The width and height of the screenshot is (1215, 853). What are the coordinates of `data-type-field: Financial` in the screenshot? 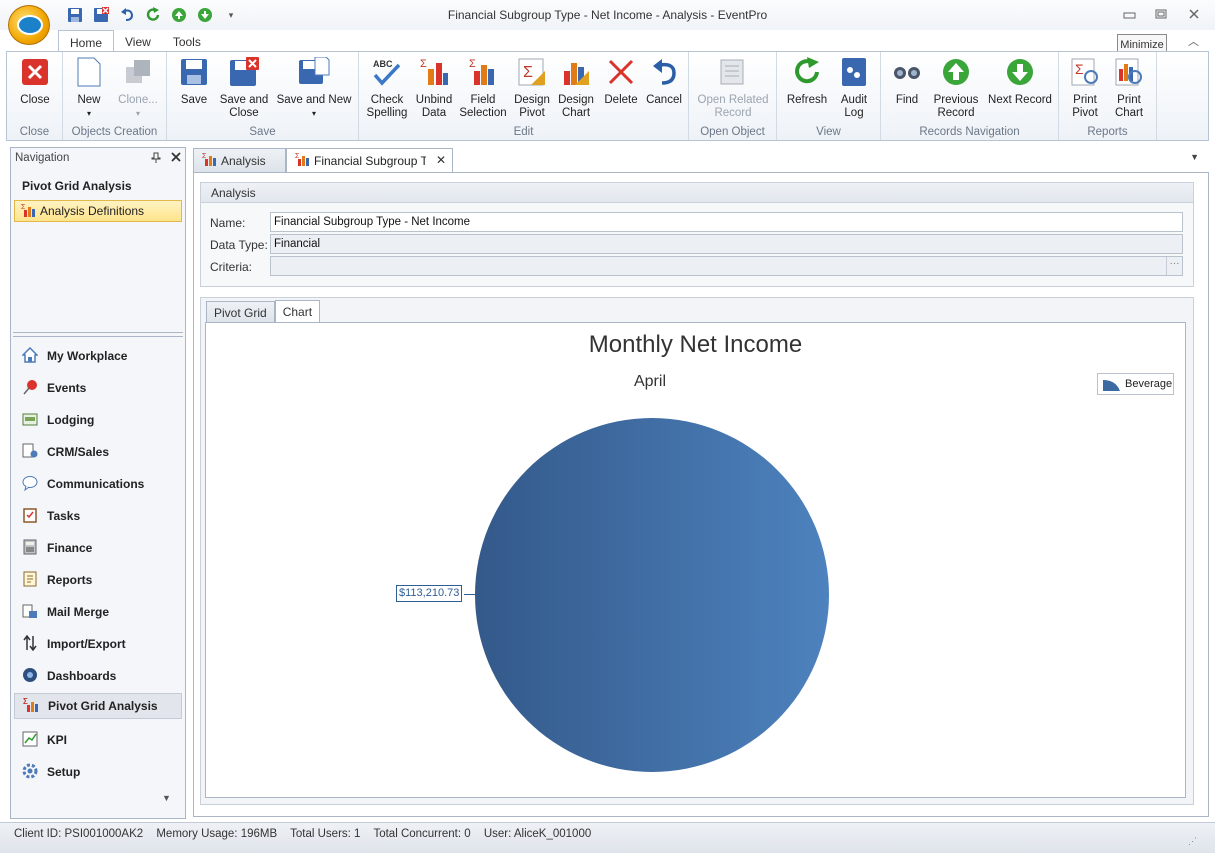 It's located at (726, 244).